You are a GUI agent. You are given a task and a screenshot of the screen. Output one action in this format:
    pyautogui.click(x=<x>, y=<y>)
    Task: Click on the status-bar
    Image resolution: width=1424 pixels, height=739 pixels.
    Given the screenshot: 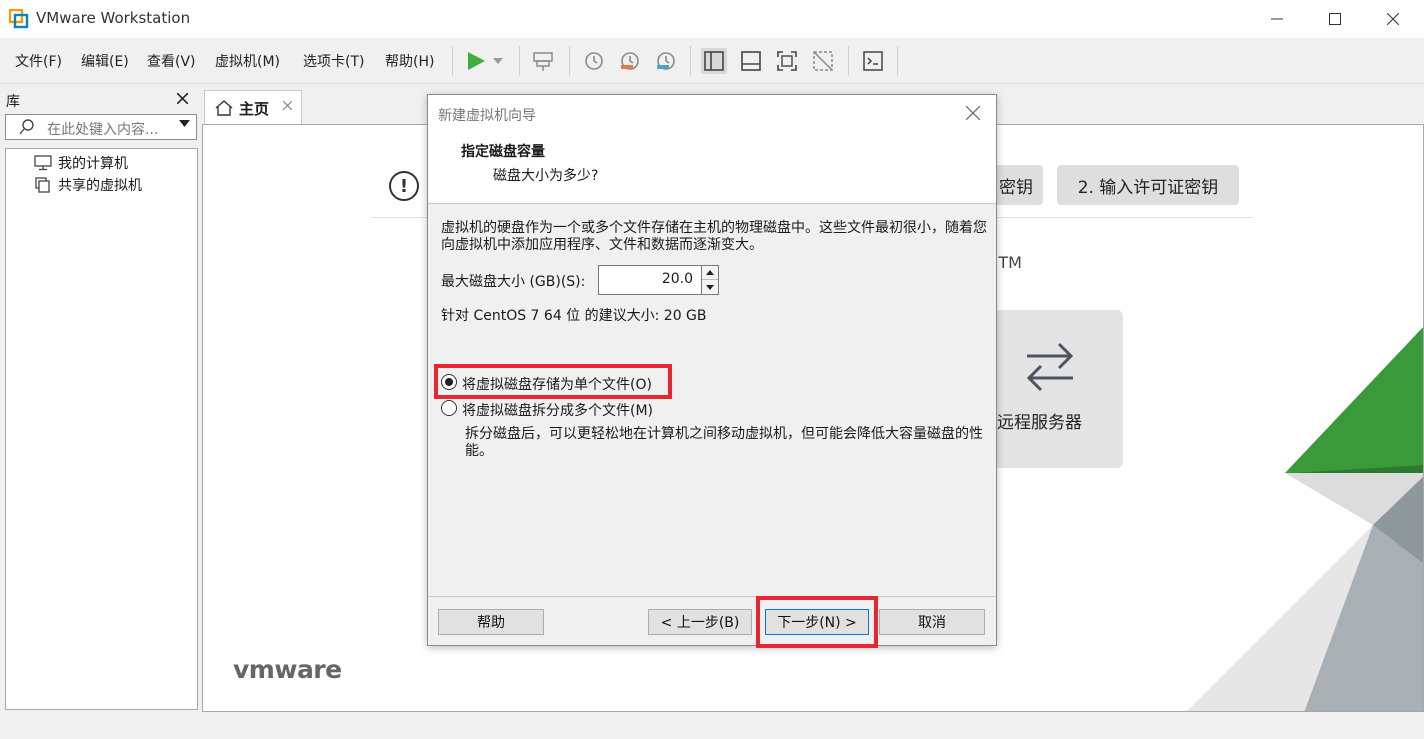 What is the action you would take?
    pyautogui.click(x=712, y=725)
    